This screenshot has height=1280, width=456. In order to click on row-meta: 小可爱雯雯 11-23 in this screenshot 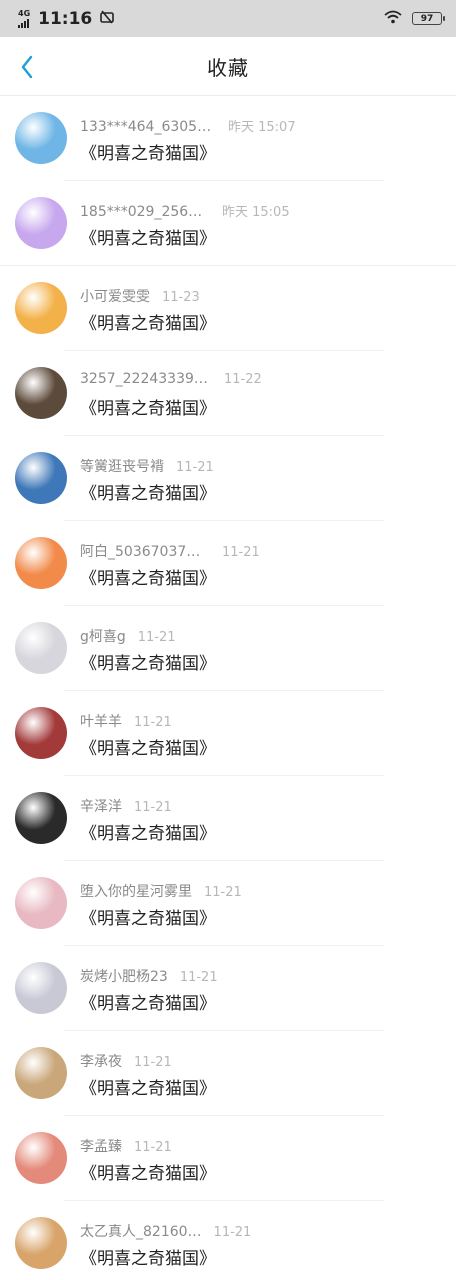, I will do `click(140, 296)`.